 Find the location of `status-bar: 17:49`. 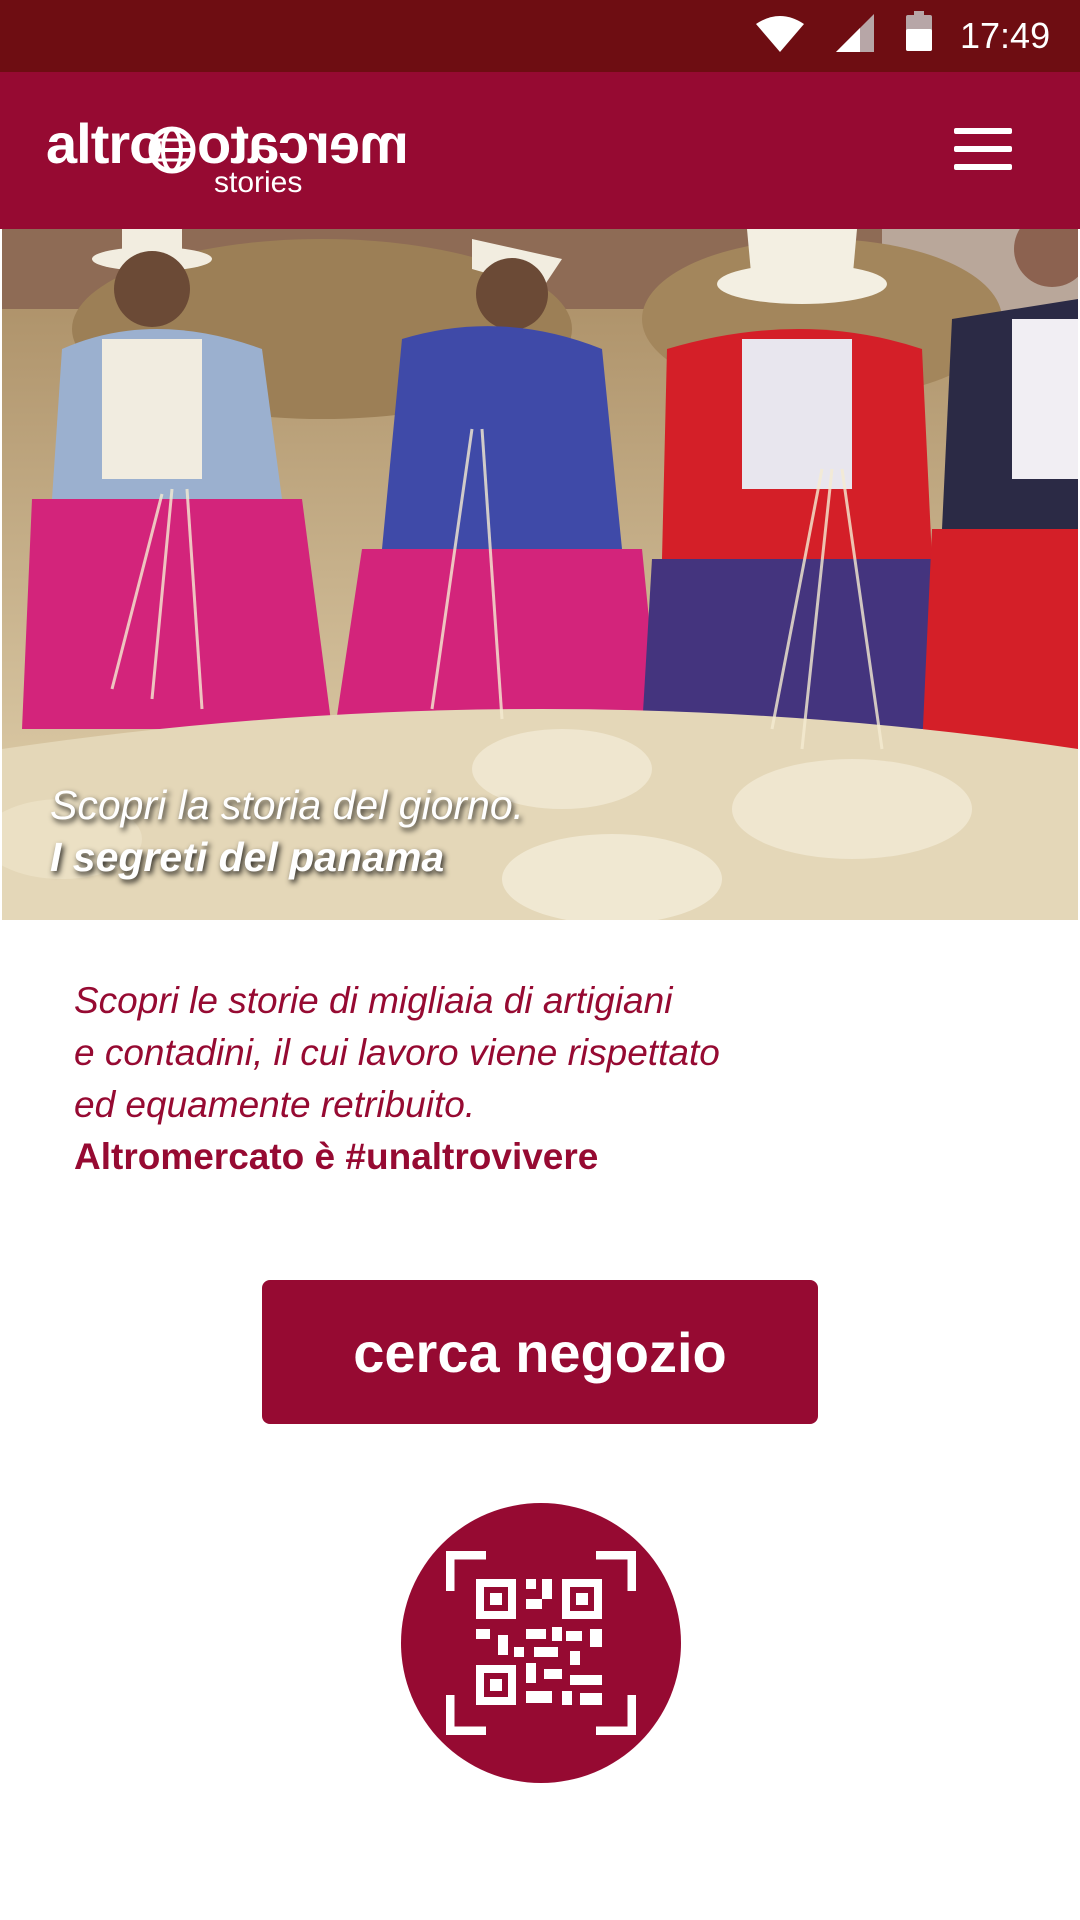

status-bar: 17:49 is located at coordinates (540, 36).